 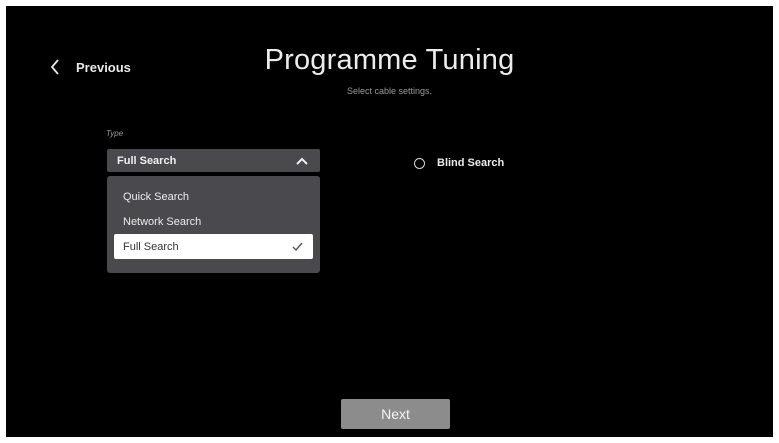 What do you see at coordinates (213, 196) in the screenshot?
I see `option-quick-search: Quick Search` at bounding box center [213, 196].